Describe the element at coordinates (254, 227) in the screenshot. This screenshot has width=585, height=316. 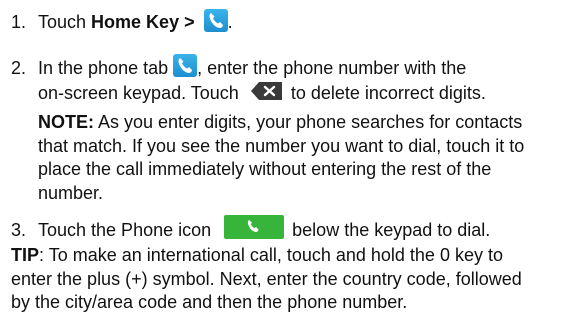
I see `green-phone-button-icon` at that location.